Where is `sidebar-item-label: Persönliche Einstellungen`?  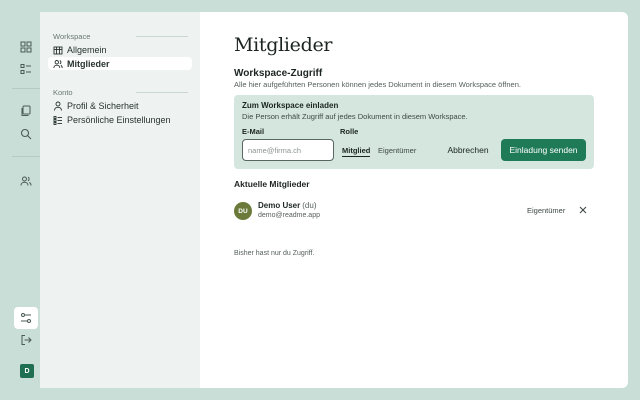 sidebar-item-label: Persönliche Einstellungen is located at coordinates (119, 119).